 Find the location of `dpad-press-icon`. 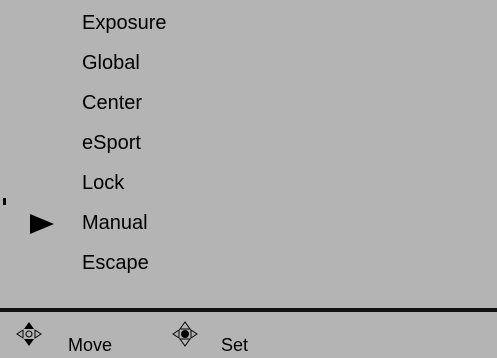

dpad-press-icon is located at coordinates (185, 334).